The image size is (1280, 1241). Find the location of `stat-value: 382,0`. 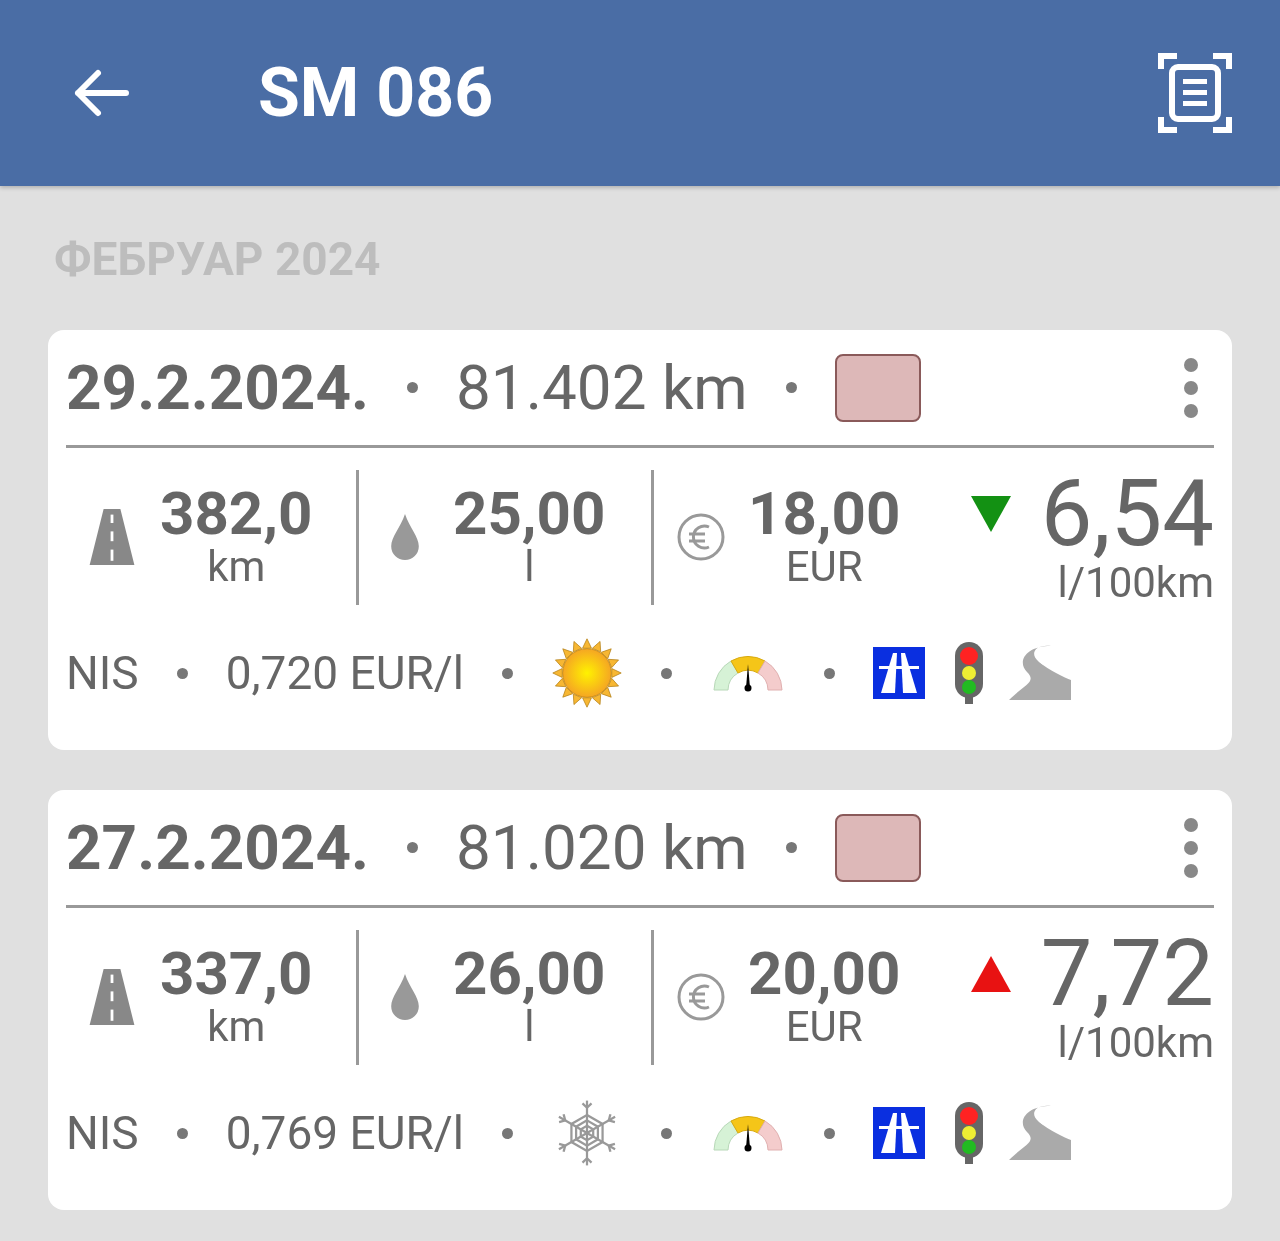

stat-value: 382,0 is located at coordinates (236, 513).